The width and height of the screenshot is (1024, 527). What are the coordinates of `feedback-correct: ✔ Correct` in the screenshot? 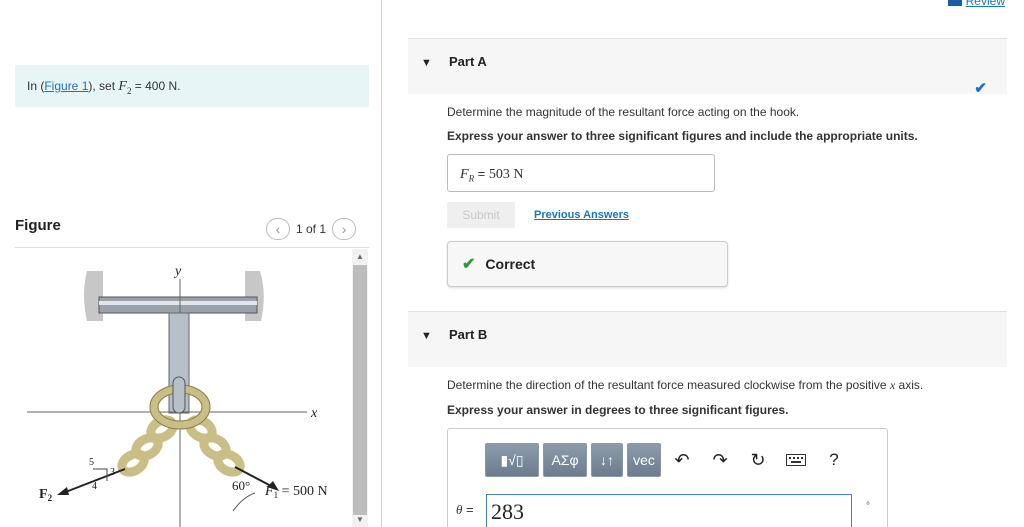 It's located at (587, 264).